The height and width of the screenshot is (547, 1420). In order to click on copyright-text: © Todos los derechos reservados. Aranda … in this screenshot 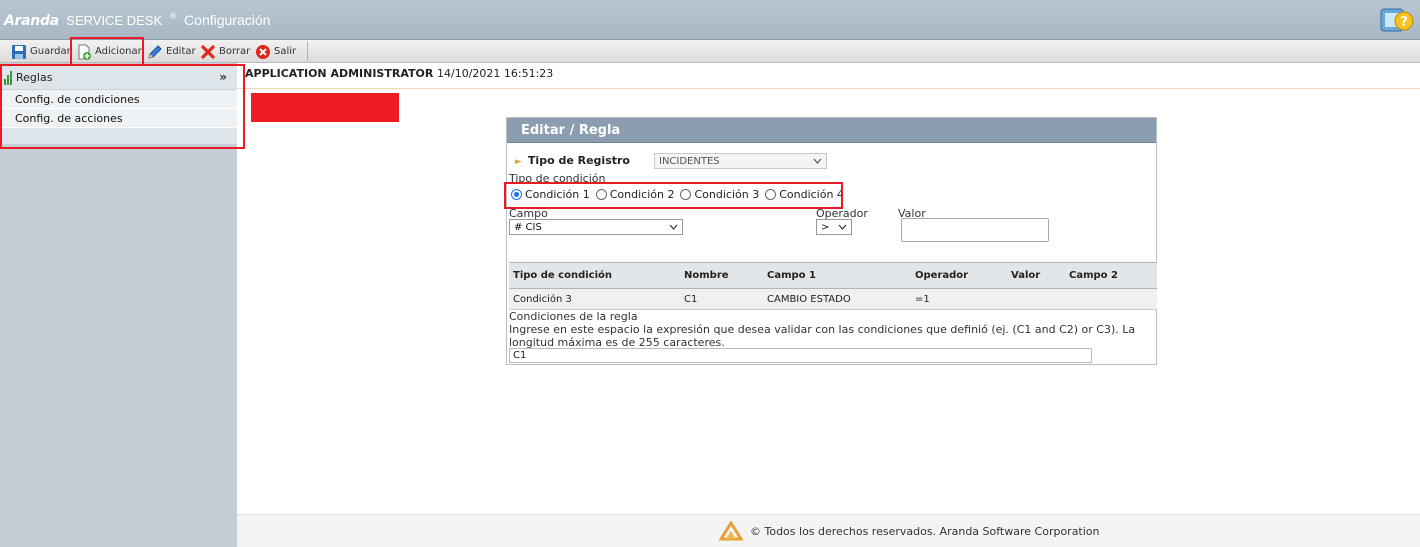, I will do `click(925, 531)`.